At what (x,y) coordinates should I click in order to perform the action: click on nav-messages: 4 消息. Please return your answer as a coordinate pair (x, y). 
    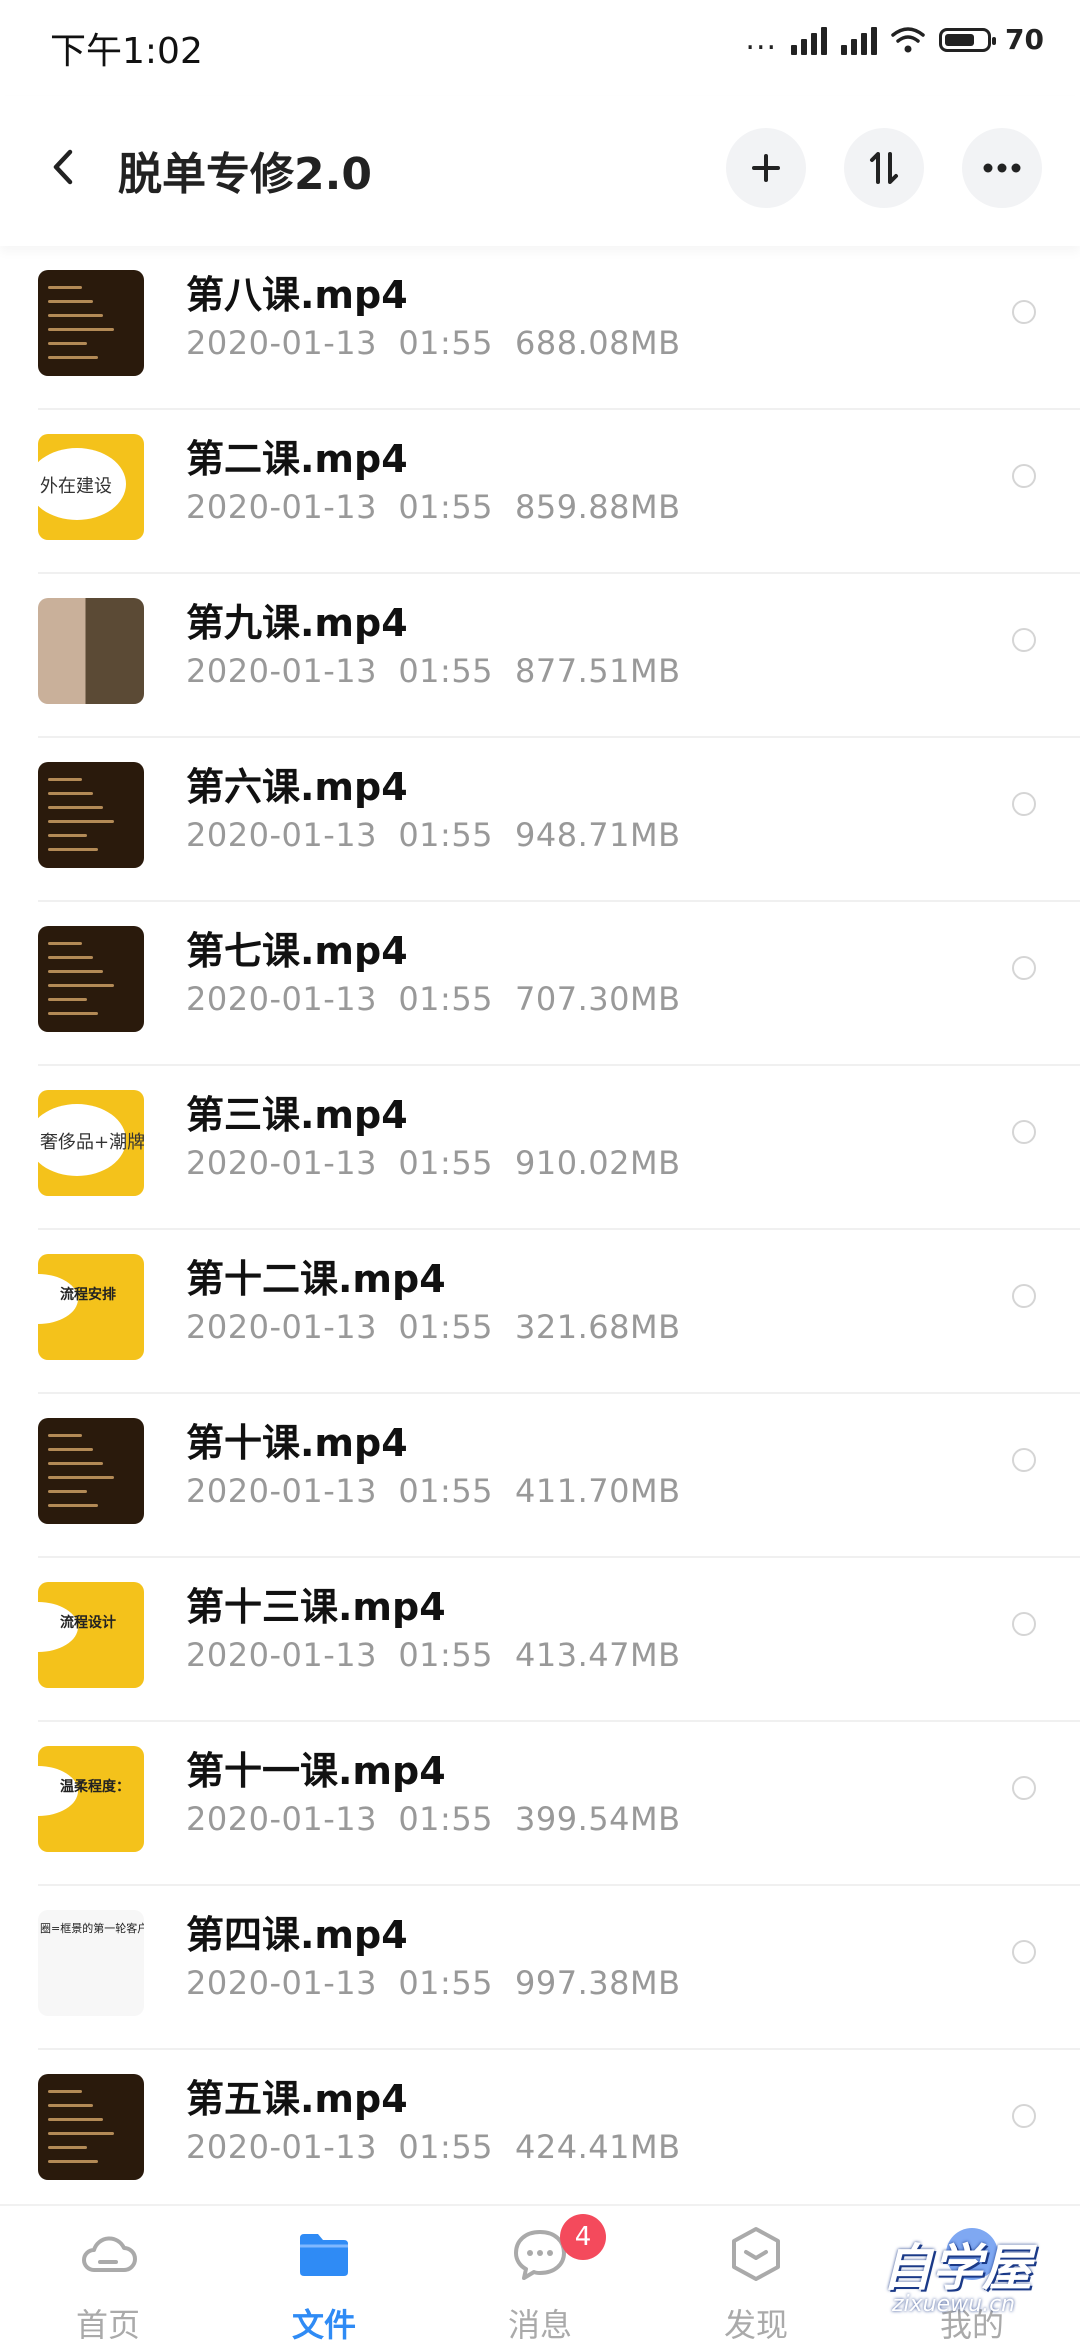
    Looking at the image, I should click on (540, 2275).